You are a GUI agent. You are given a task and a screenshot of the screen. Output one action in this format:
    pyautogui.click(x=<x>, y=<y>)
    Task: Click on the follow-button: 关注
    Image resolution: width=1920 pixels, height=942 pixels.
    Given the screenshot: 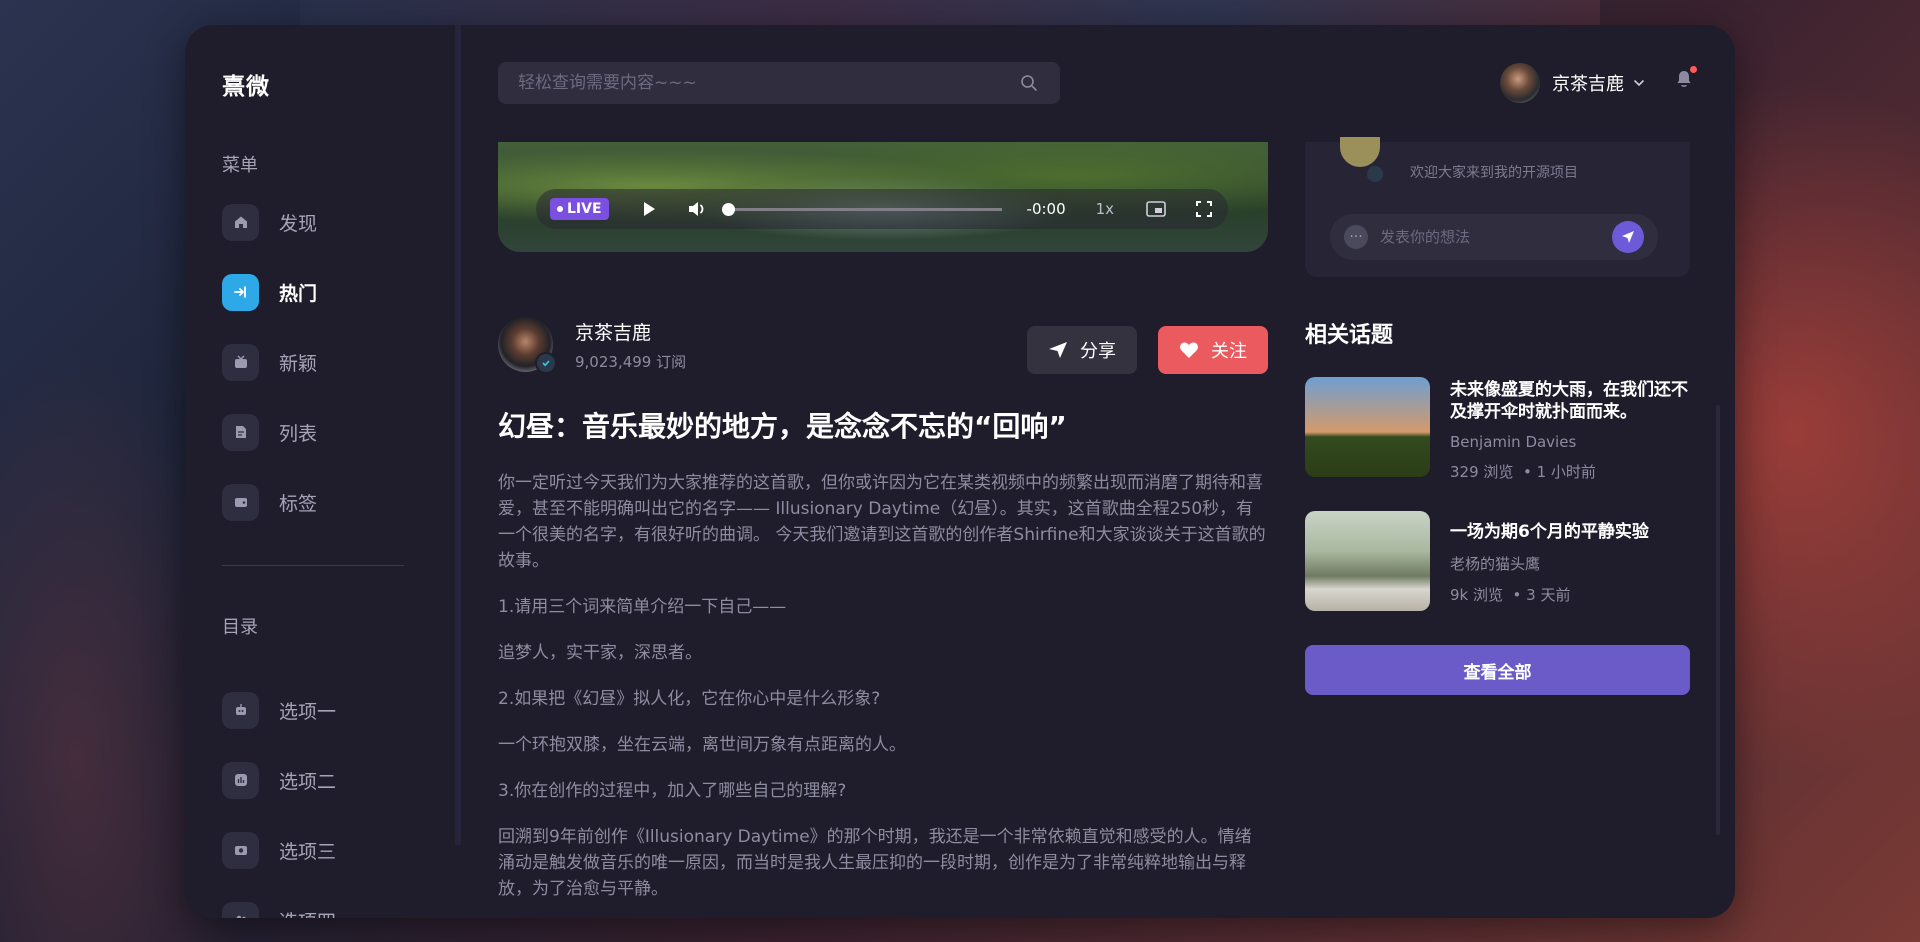 What is the action you would take?
    pyautogui.click(x=1213, y=350)
    